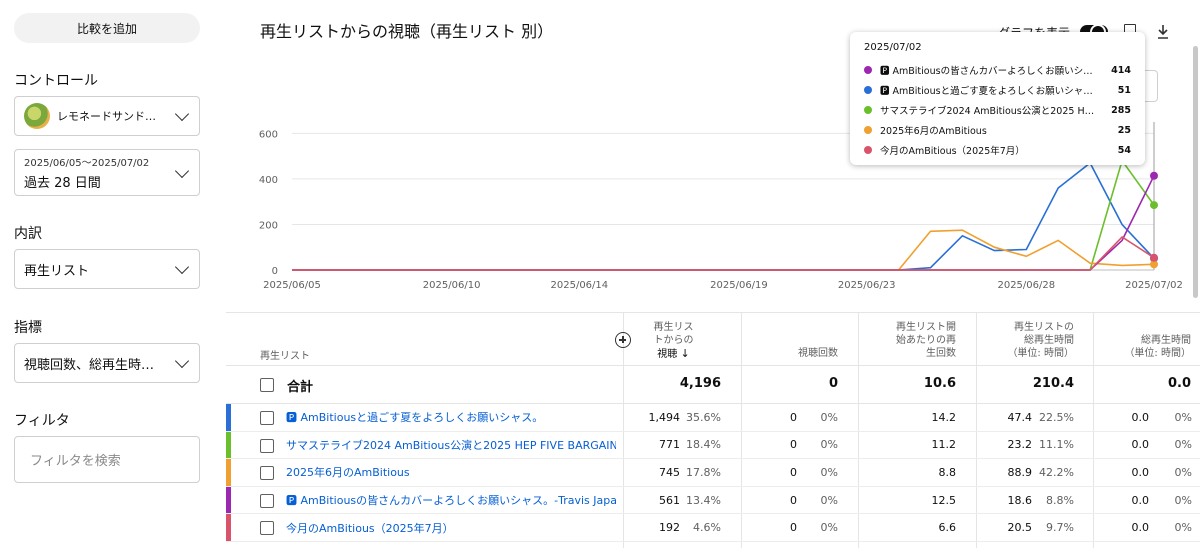 Image resolution: width=1200 pixels, height=548 pixels. I want to click on views-from-pct: 18.4%, so click(703, 445).